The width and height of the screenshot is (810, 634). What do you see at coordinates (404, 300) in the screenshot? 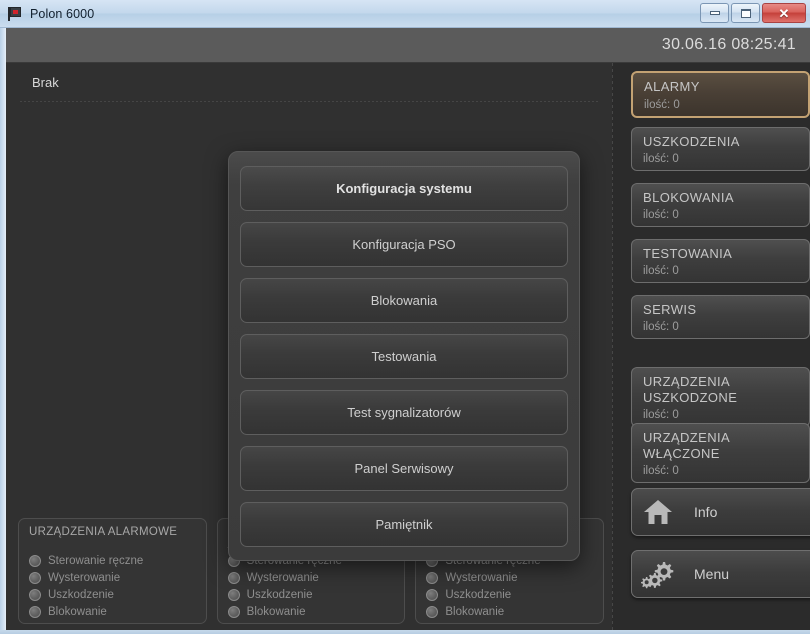
I see `menu-dialog-button: Blokowania` at bounding box center [404, 300].